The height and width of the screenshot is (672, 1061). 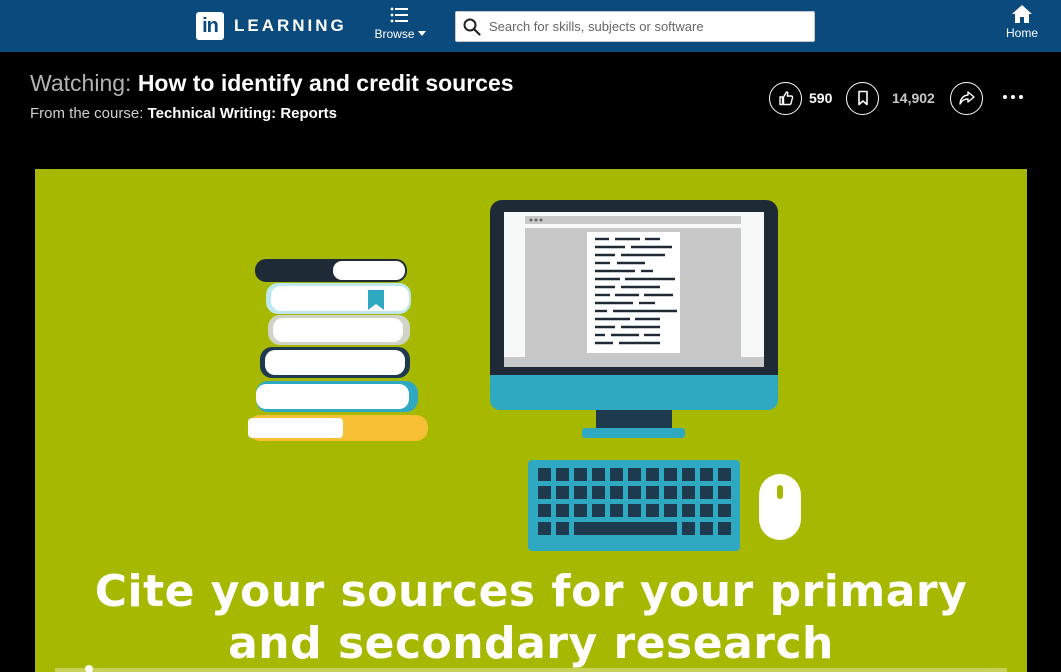 I want to click on keyboard-illustration, so click(x=634, y=505).